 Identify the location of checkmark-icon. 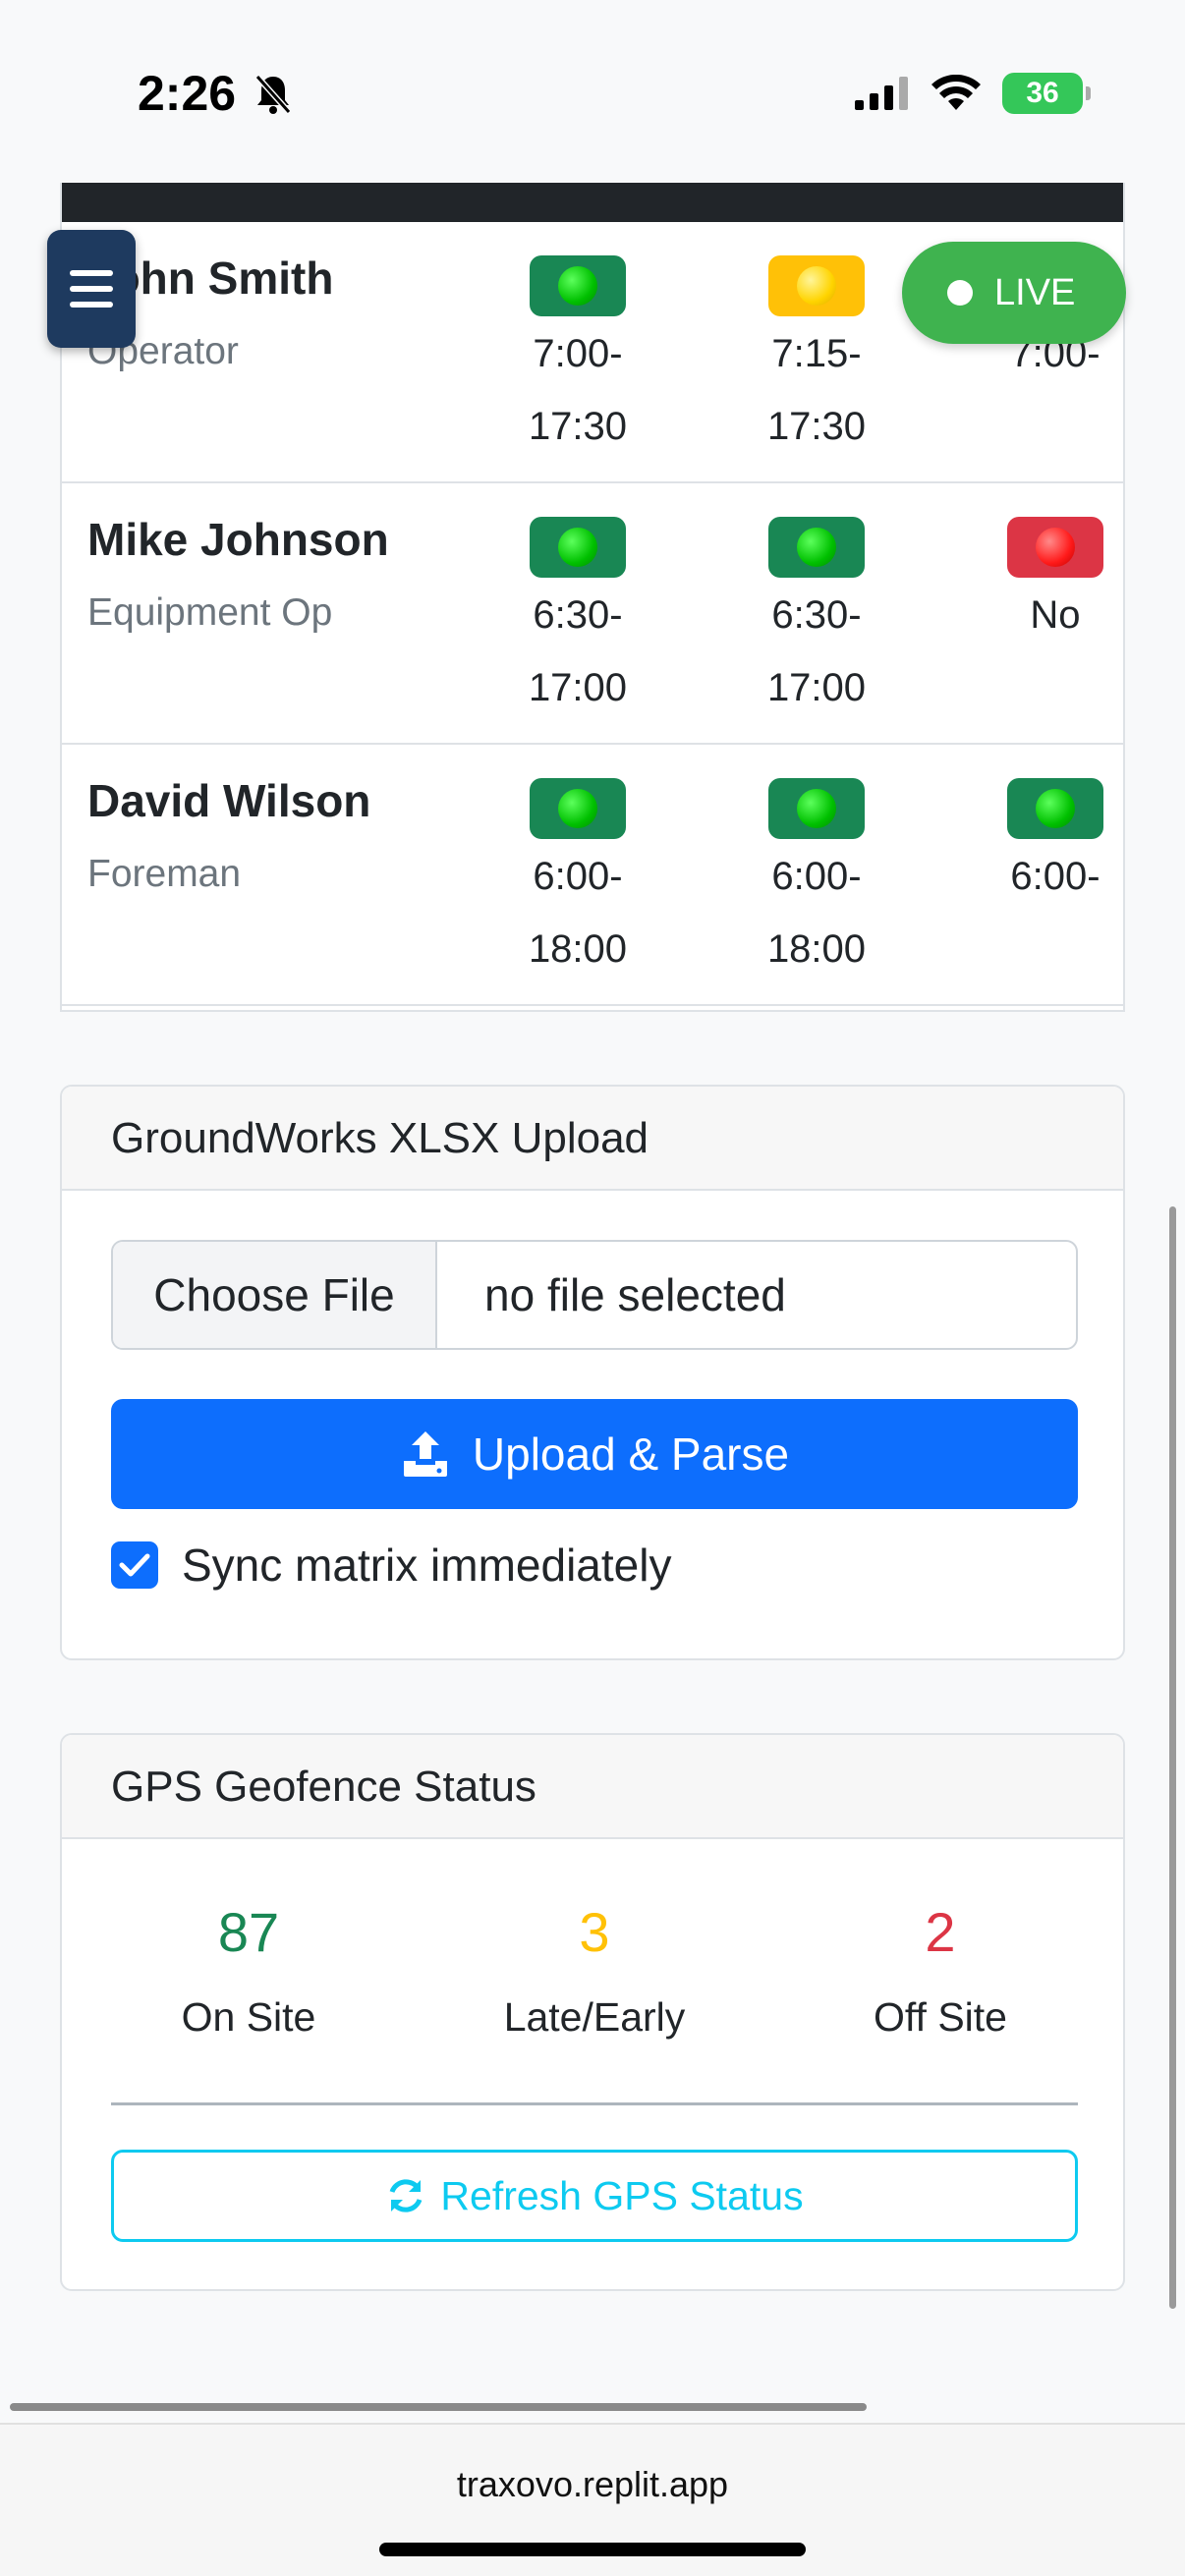
(135, 1565).